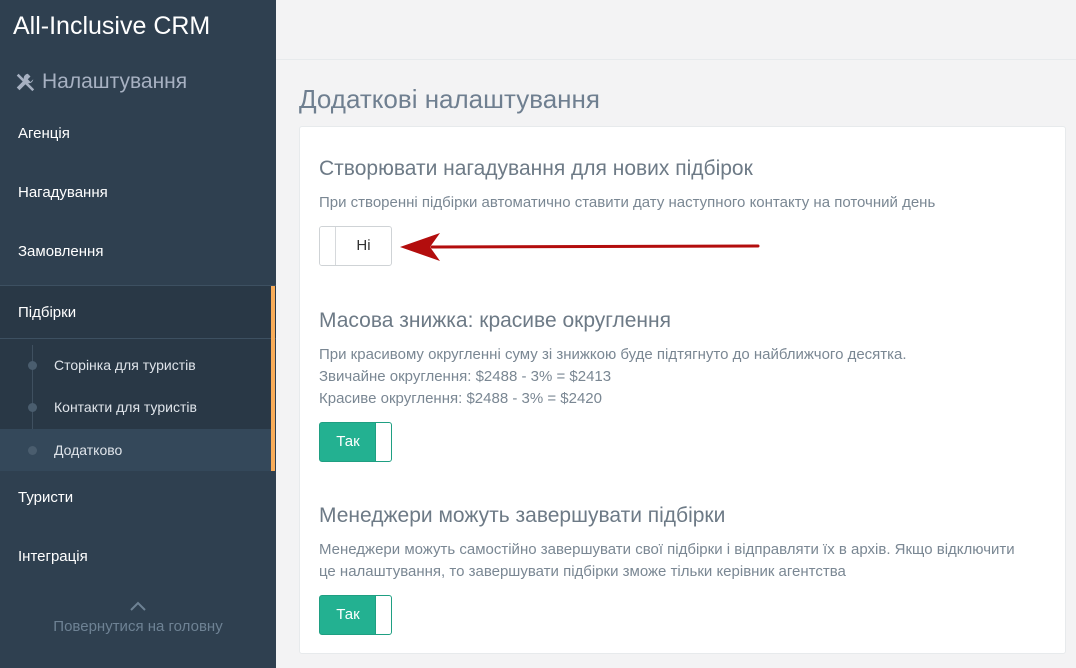  I want to click on sidebar-subitem-label: Сторінка для туристів, so click(125, 365).